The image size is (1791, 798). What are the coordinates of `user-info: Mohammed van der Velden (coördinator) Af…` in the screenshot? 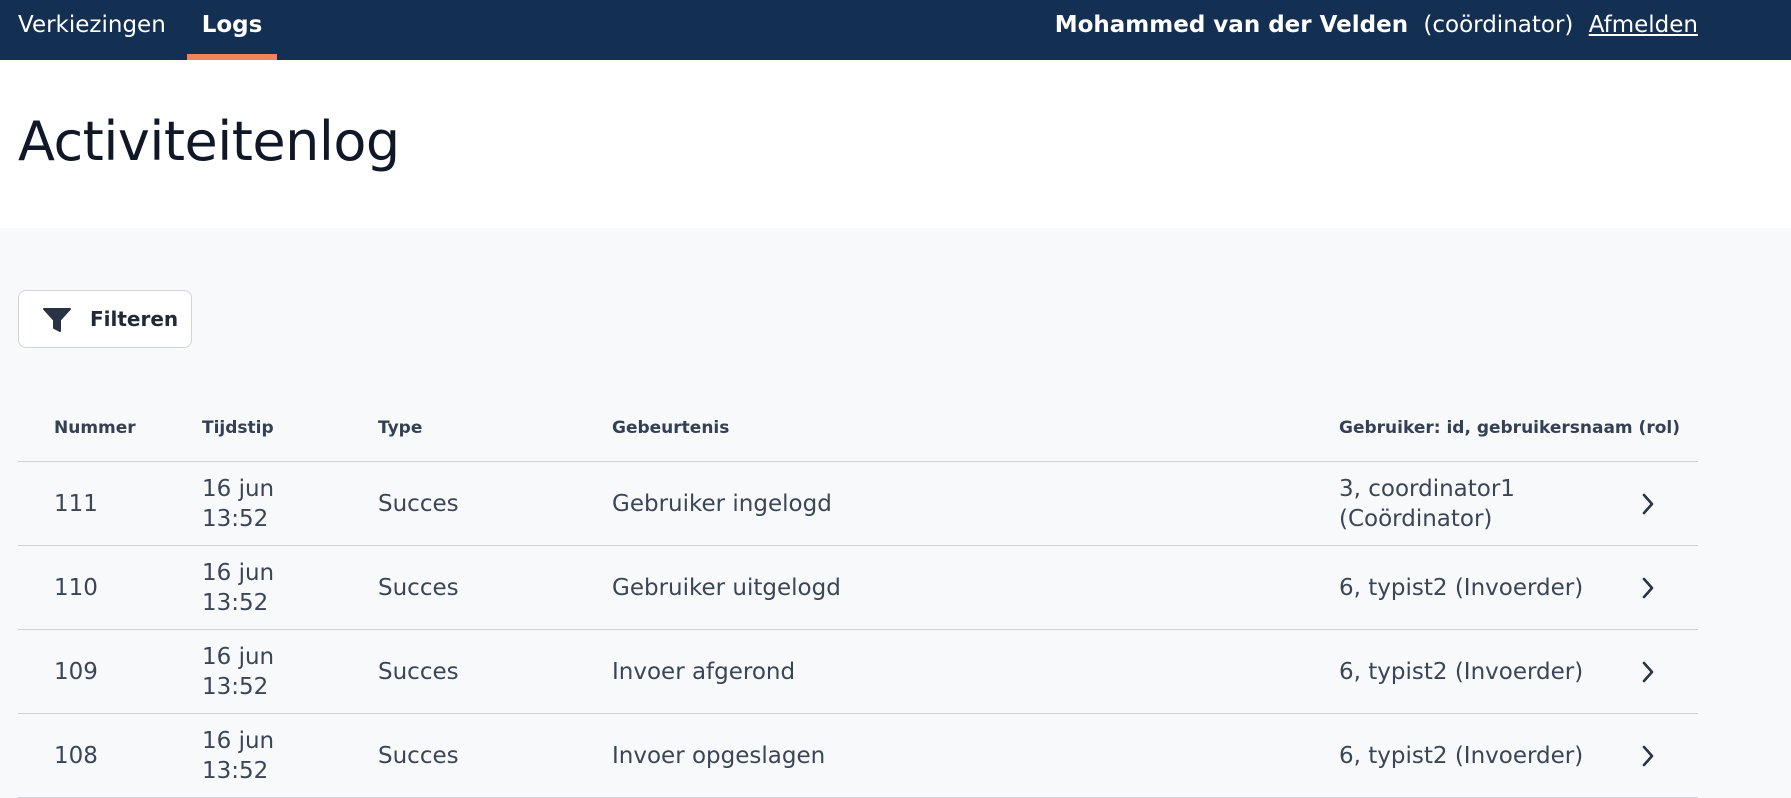 It's located at (1376, 30).